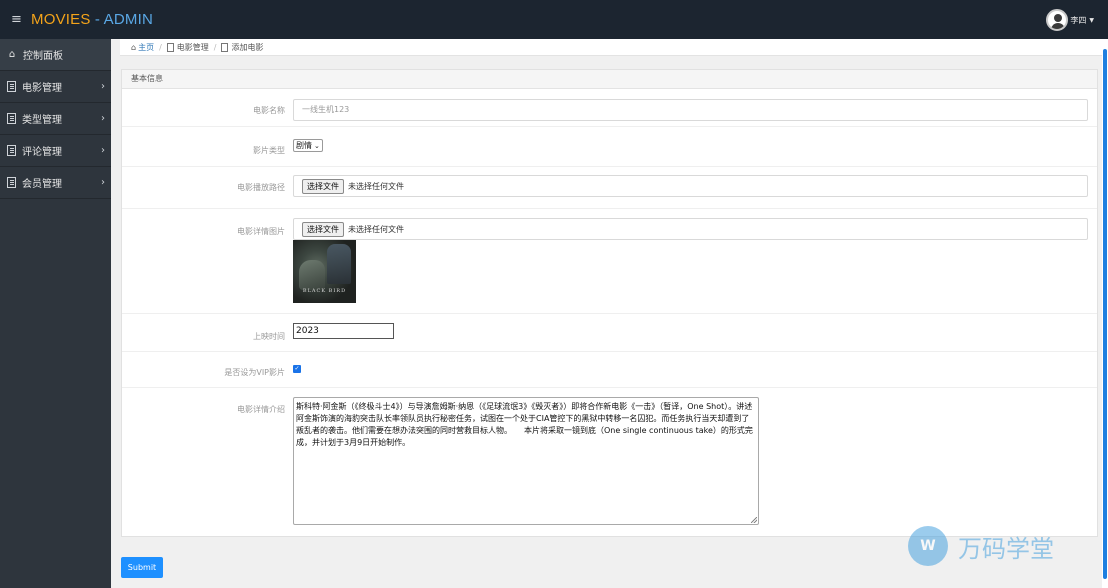 The height and width of the screenshot is (588, 1108). Describe the element at coordinates (146, 47) in the screenshot. I see `breadcrumb-home-link: 主页` at that location.